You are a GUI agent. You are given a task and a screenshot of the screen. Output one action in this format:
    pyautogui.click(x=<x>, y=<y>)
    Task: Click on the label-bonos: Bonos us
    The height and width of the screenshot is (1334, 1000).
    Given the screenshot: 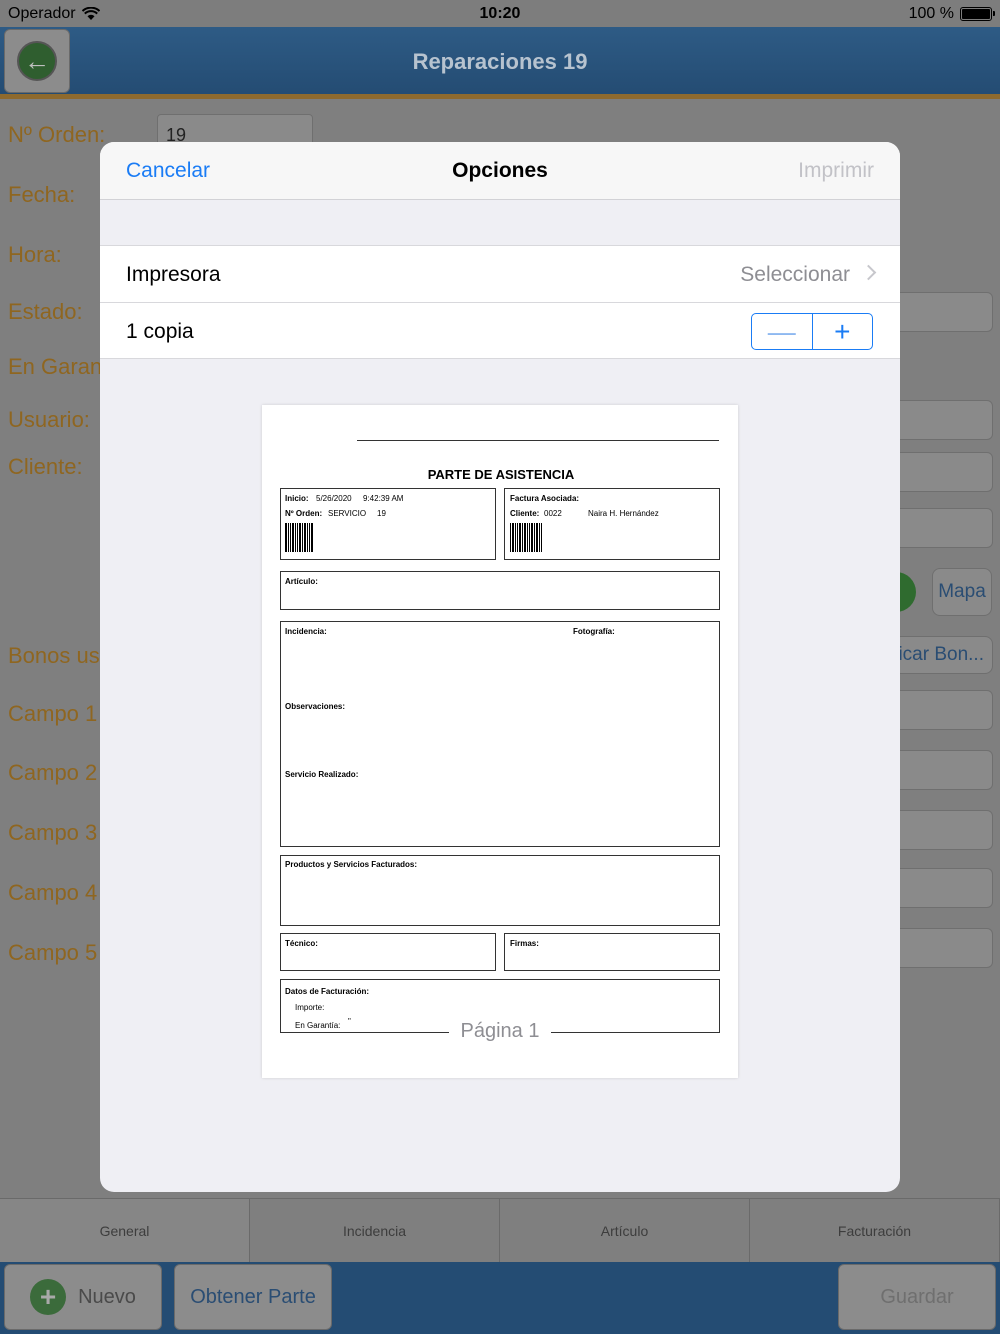 What is the action you would take?
    pyautogui.click(x=54, y=655)
    